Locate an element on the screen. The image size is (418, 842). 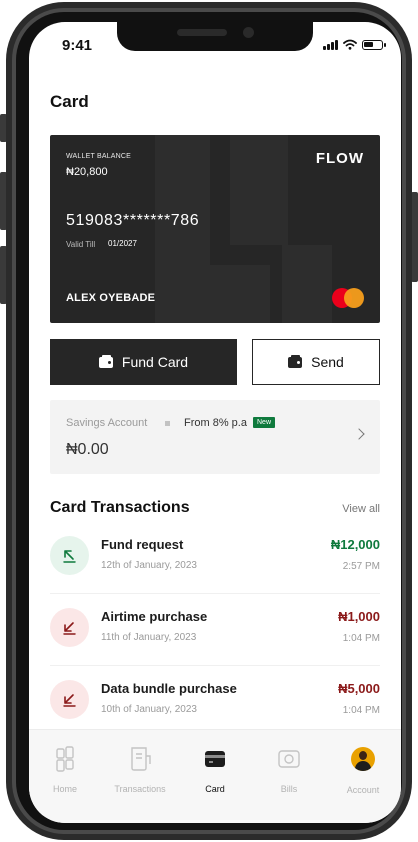
transaction-amount: ₦1,000 is located at coordinates (359, 616).